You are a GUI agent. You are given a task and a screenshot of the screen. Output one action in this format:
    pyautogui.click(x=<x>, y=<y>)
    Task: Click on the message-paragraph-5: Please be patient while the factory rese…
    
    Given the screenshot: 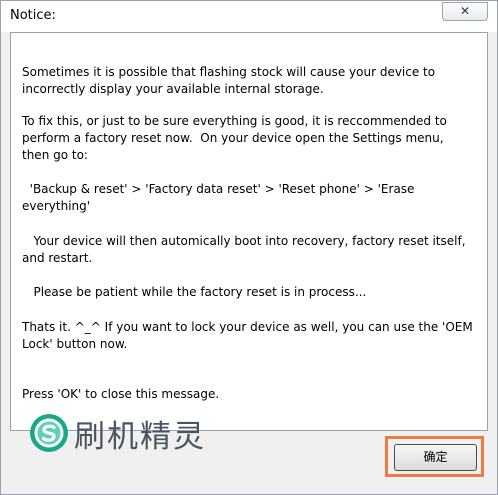 What is the action you would take?
    pyautogui.click(x=194, y=292)
    